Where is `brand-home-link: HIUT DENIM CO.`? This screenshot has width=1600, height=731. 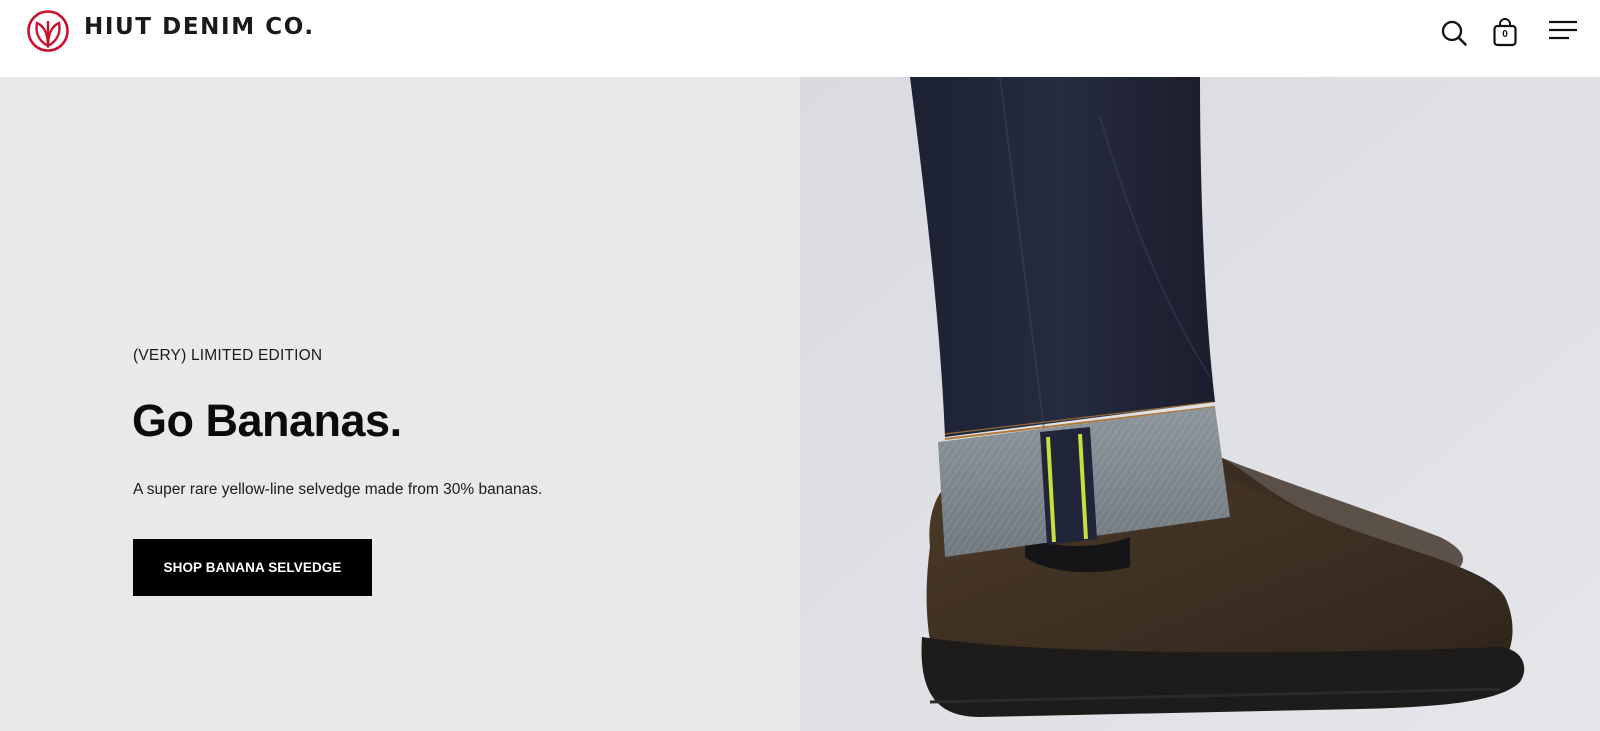 brand-home-link: HIUT DENIM CO. is located at coordinates (170, 31).